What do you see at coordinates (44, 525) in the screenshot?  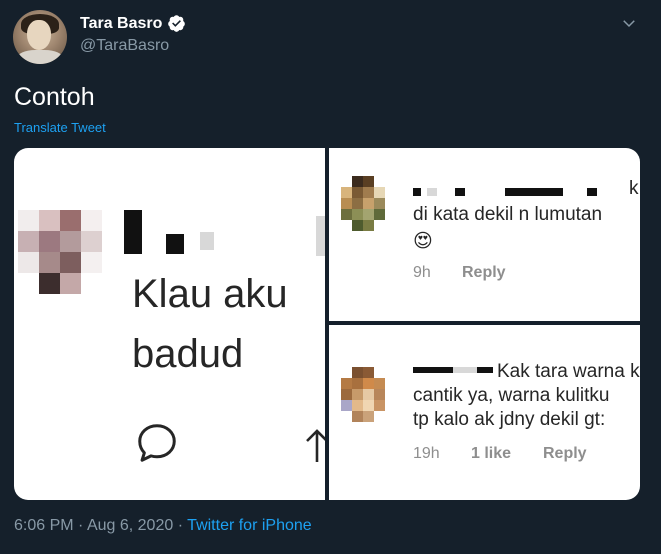 I see `tweet-time: 6:06 PM` at bounding box center [44, 525].